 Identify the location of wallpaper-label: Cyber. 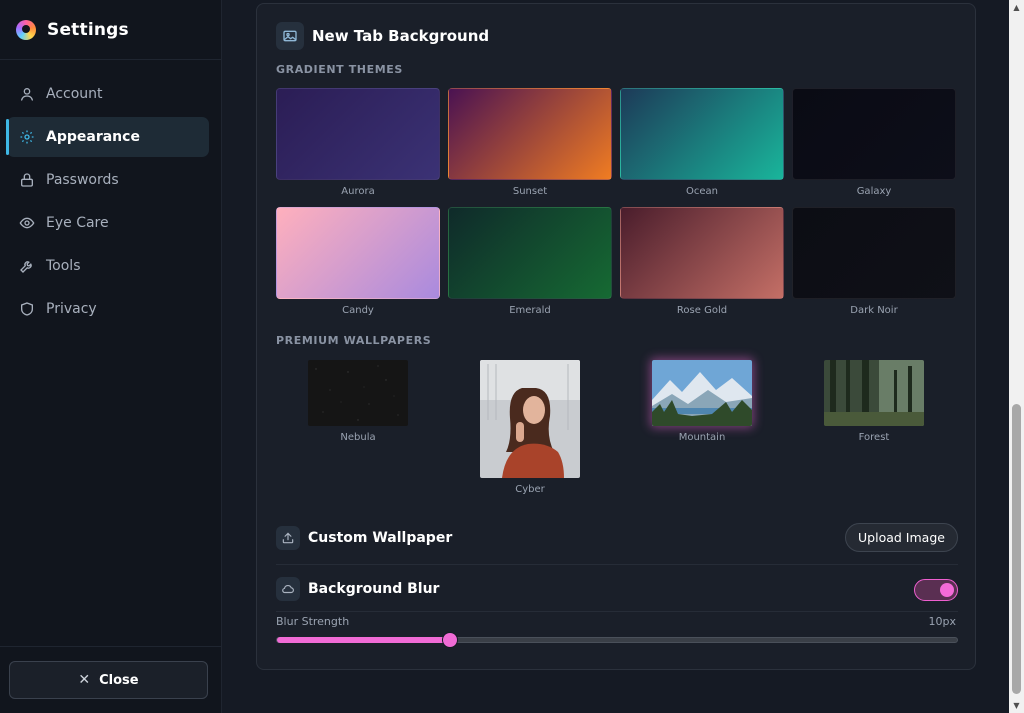
(530, 489).